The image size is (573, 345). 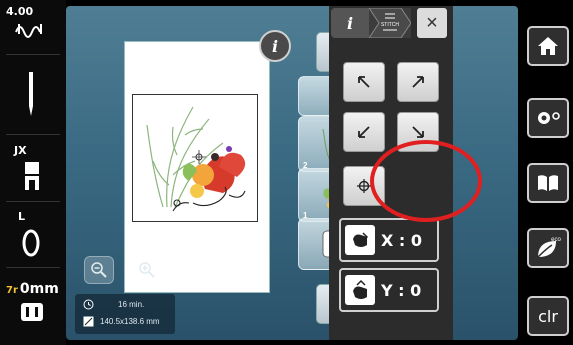 I want to click on arrow-down-right-icon, so click(x=418, y=132).